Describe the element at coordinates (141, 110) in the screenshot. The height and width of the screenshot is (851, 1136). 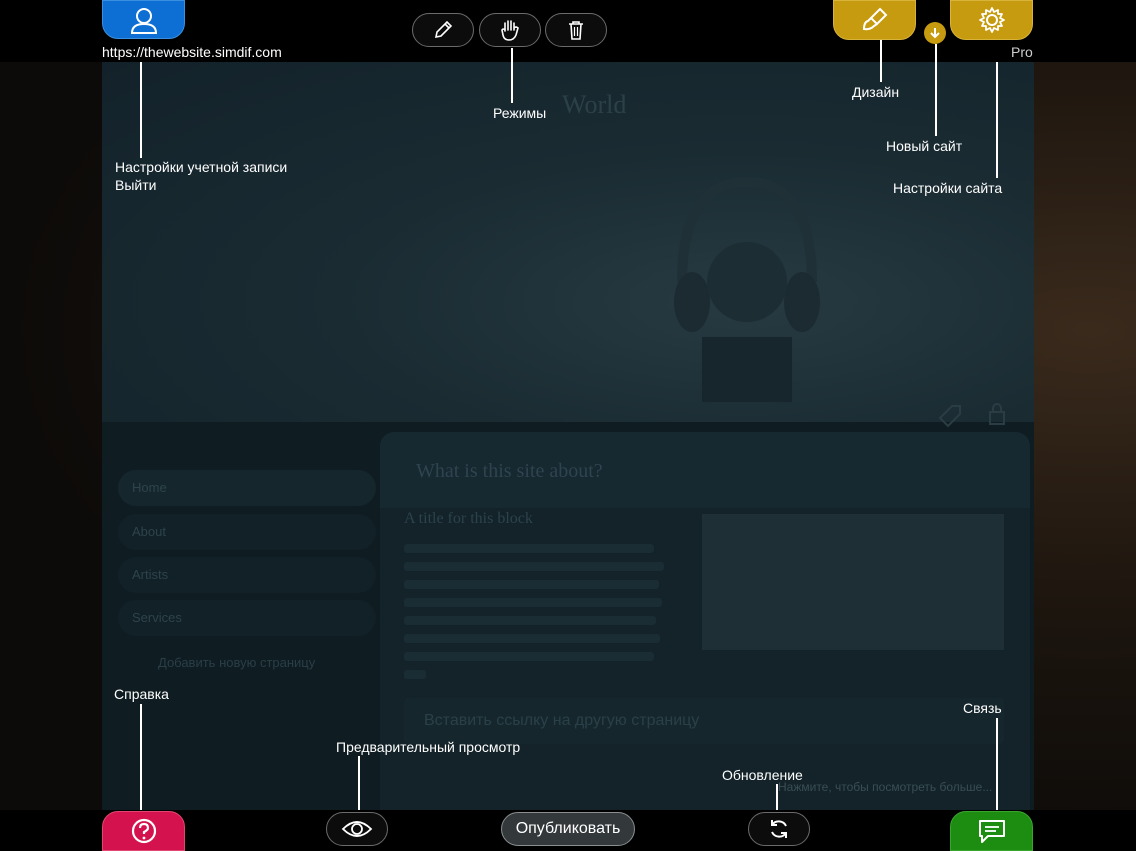
I see `callout-line-account` at that location.